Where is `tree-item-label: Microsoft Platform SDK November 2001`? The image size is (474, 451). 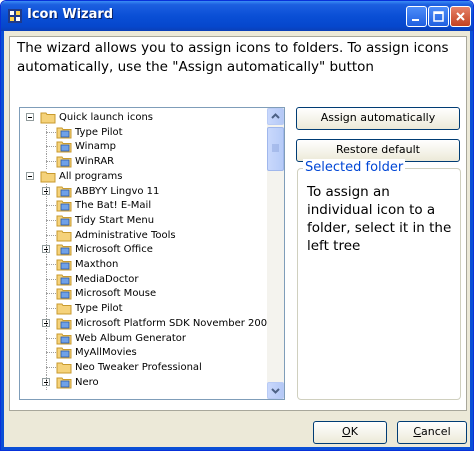 tree-item-label: Microsoft Platform SDK November 2001 is located at coordinates (174, 323).